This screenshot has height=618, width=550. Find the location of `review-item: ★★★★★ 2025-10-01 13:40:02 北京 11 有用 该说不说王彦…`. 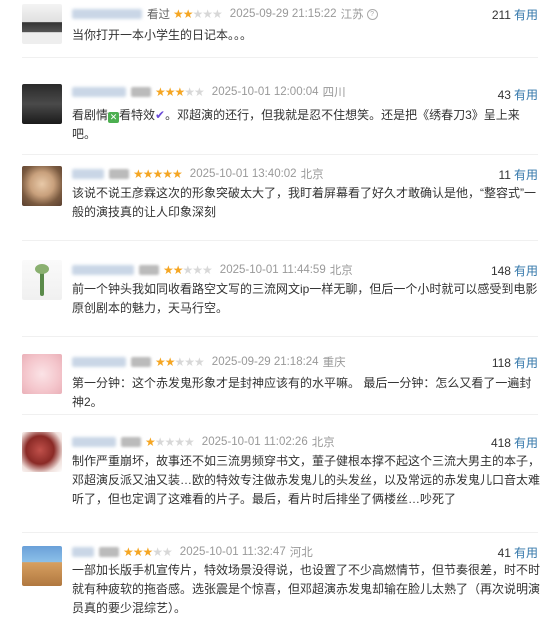

review-item: ★★★★★ 2025-10-01 13:40:02 北京 11 有用 该说不说王彦… is located at coordinates (275, 205).